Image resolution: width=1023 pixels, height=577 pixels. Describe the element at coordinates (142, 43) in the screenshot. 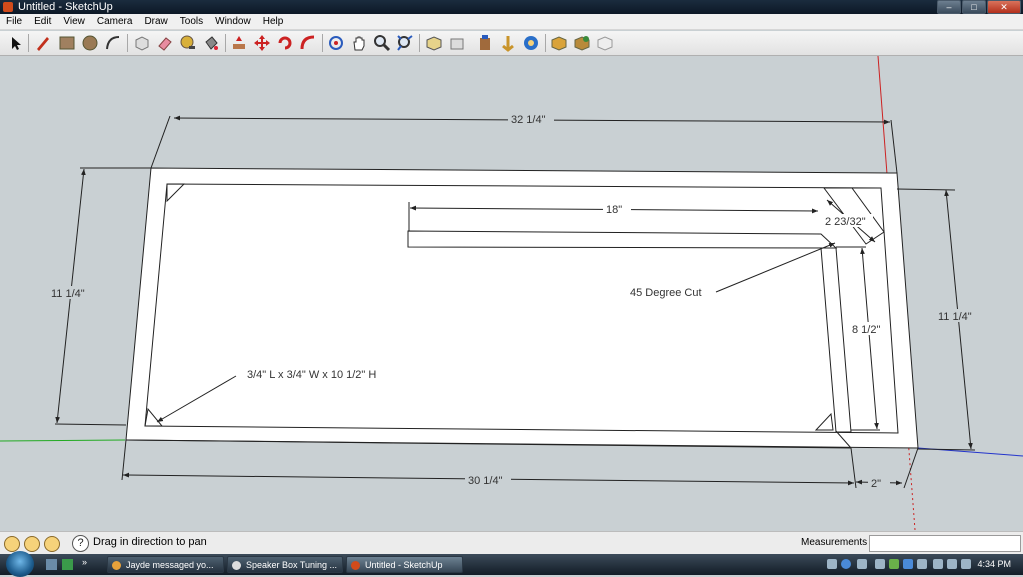

I see `make-component-icon` at that location.